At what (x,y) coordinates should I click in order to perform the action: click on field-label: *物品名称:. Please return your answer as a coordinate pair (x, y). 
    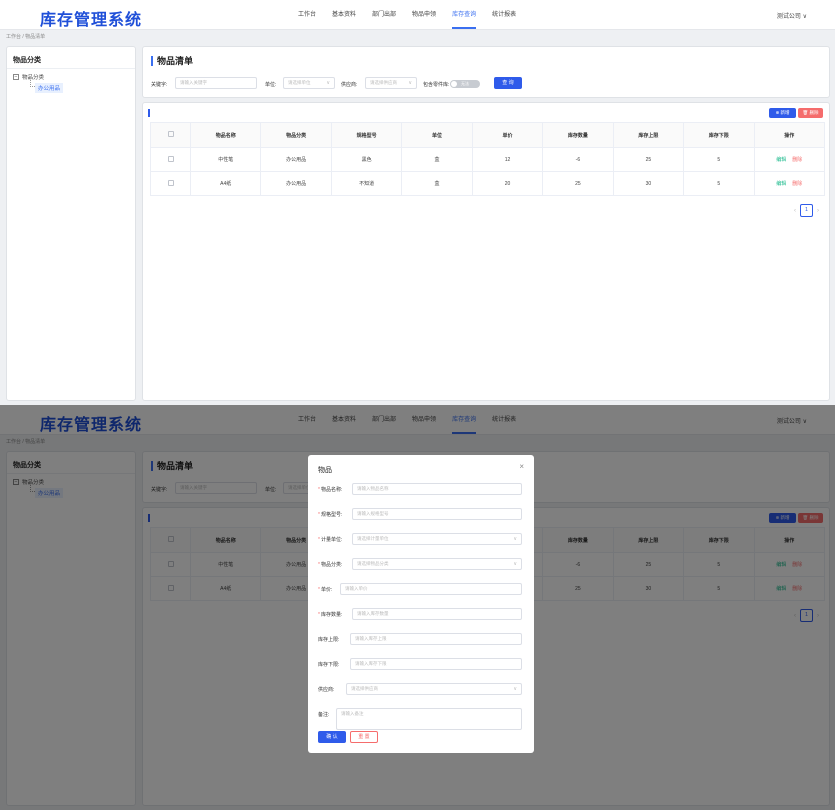
    Looking at the image, I should click on (330, 489).